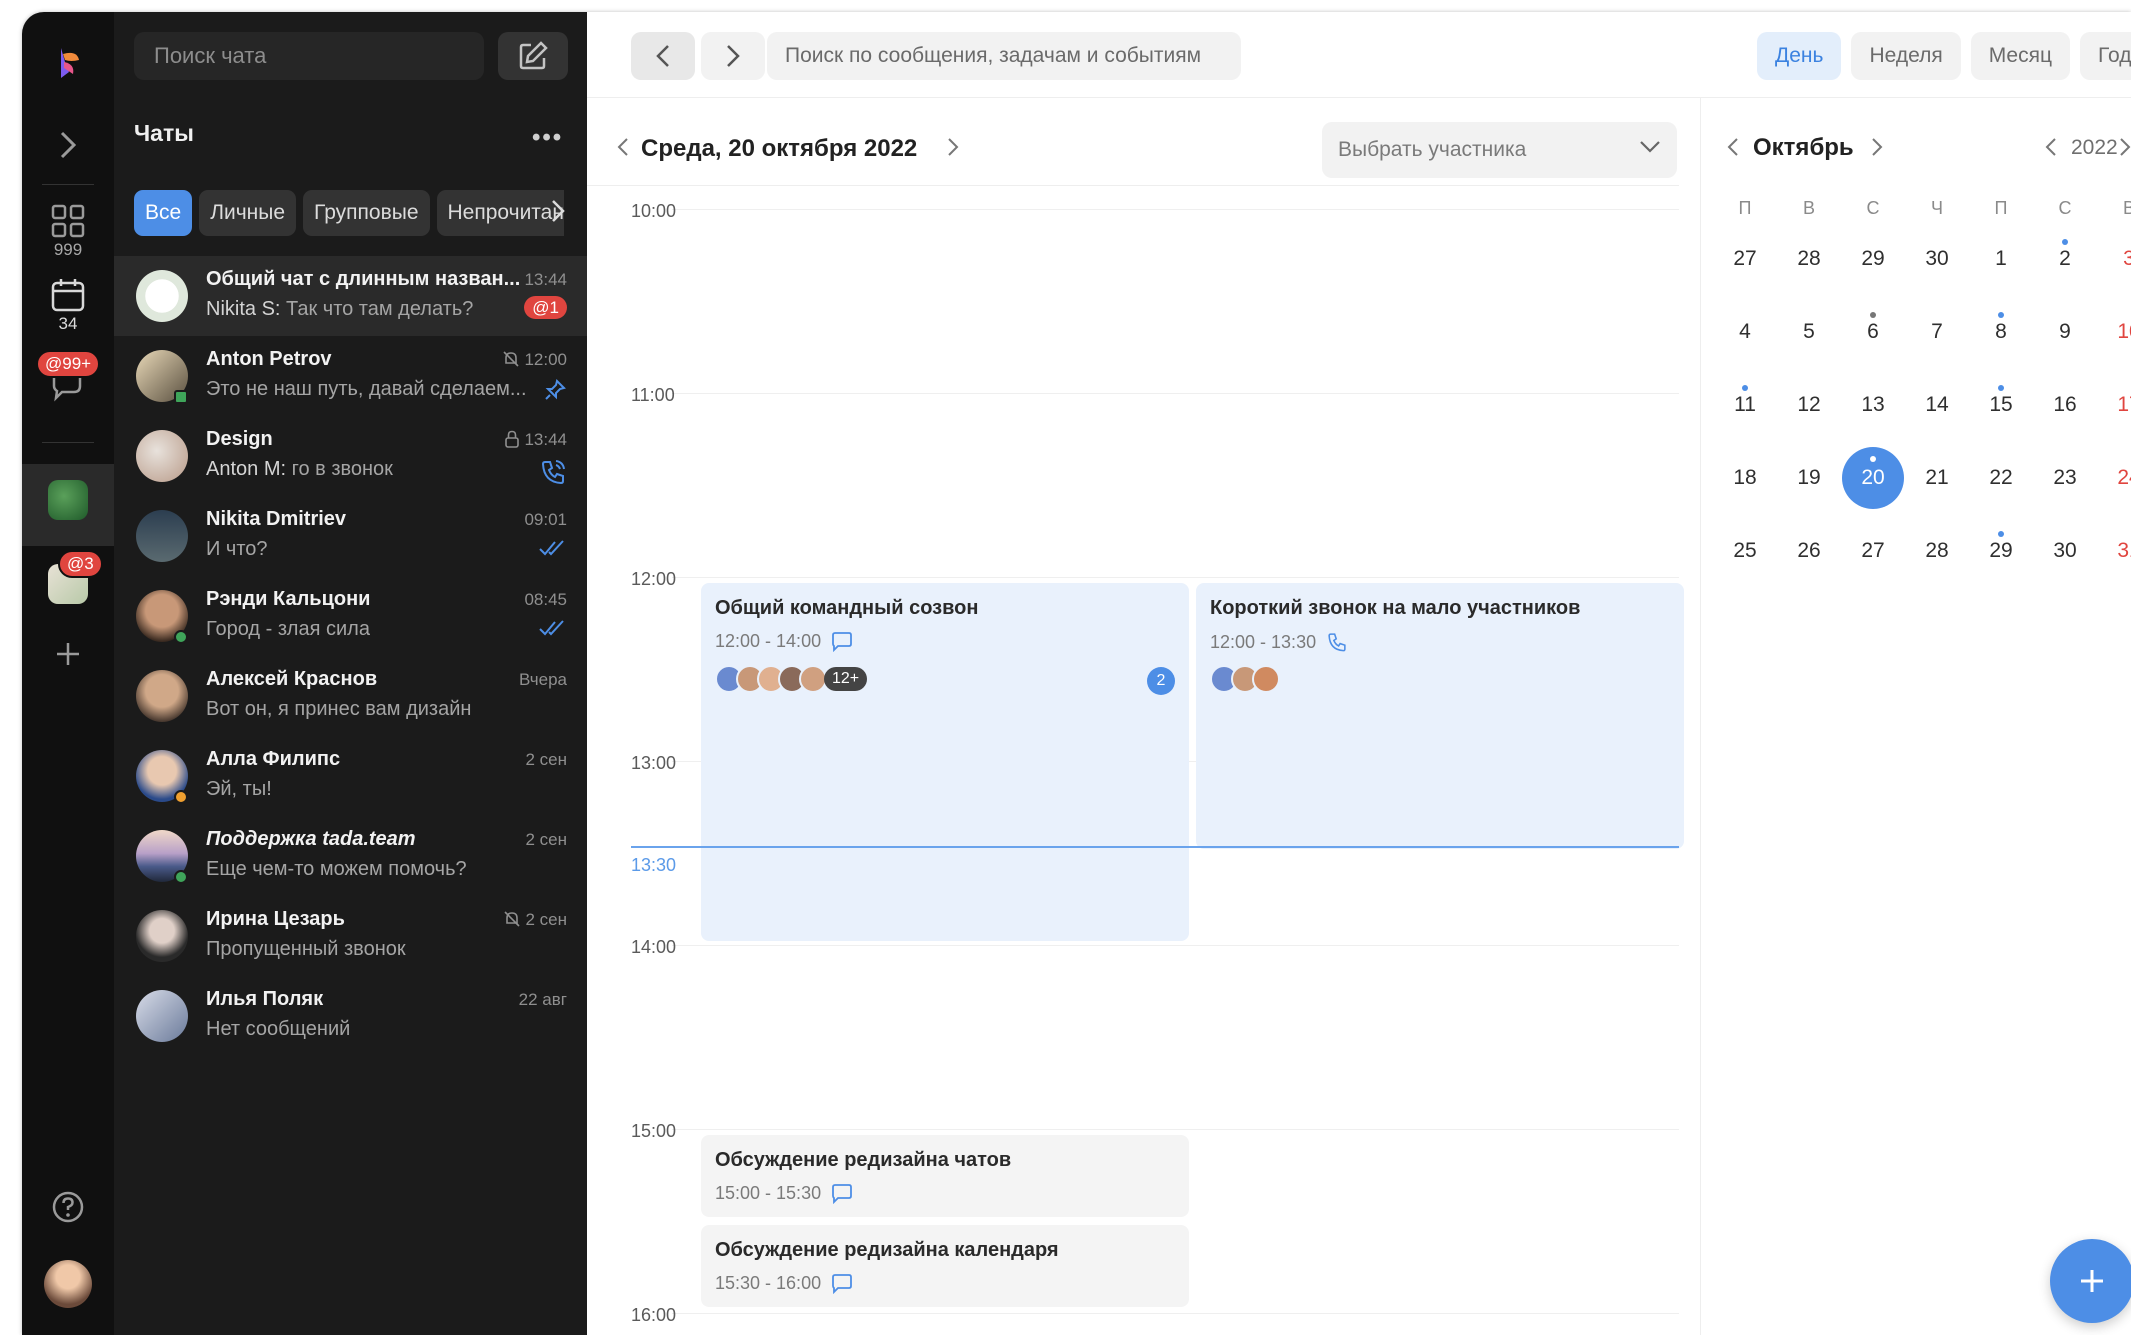 This screenshot has height=1335, width=2131. Describe the element at coordinates (68, 364) in the screenshot. I see `chats-badge: @99+` at that location.